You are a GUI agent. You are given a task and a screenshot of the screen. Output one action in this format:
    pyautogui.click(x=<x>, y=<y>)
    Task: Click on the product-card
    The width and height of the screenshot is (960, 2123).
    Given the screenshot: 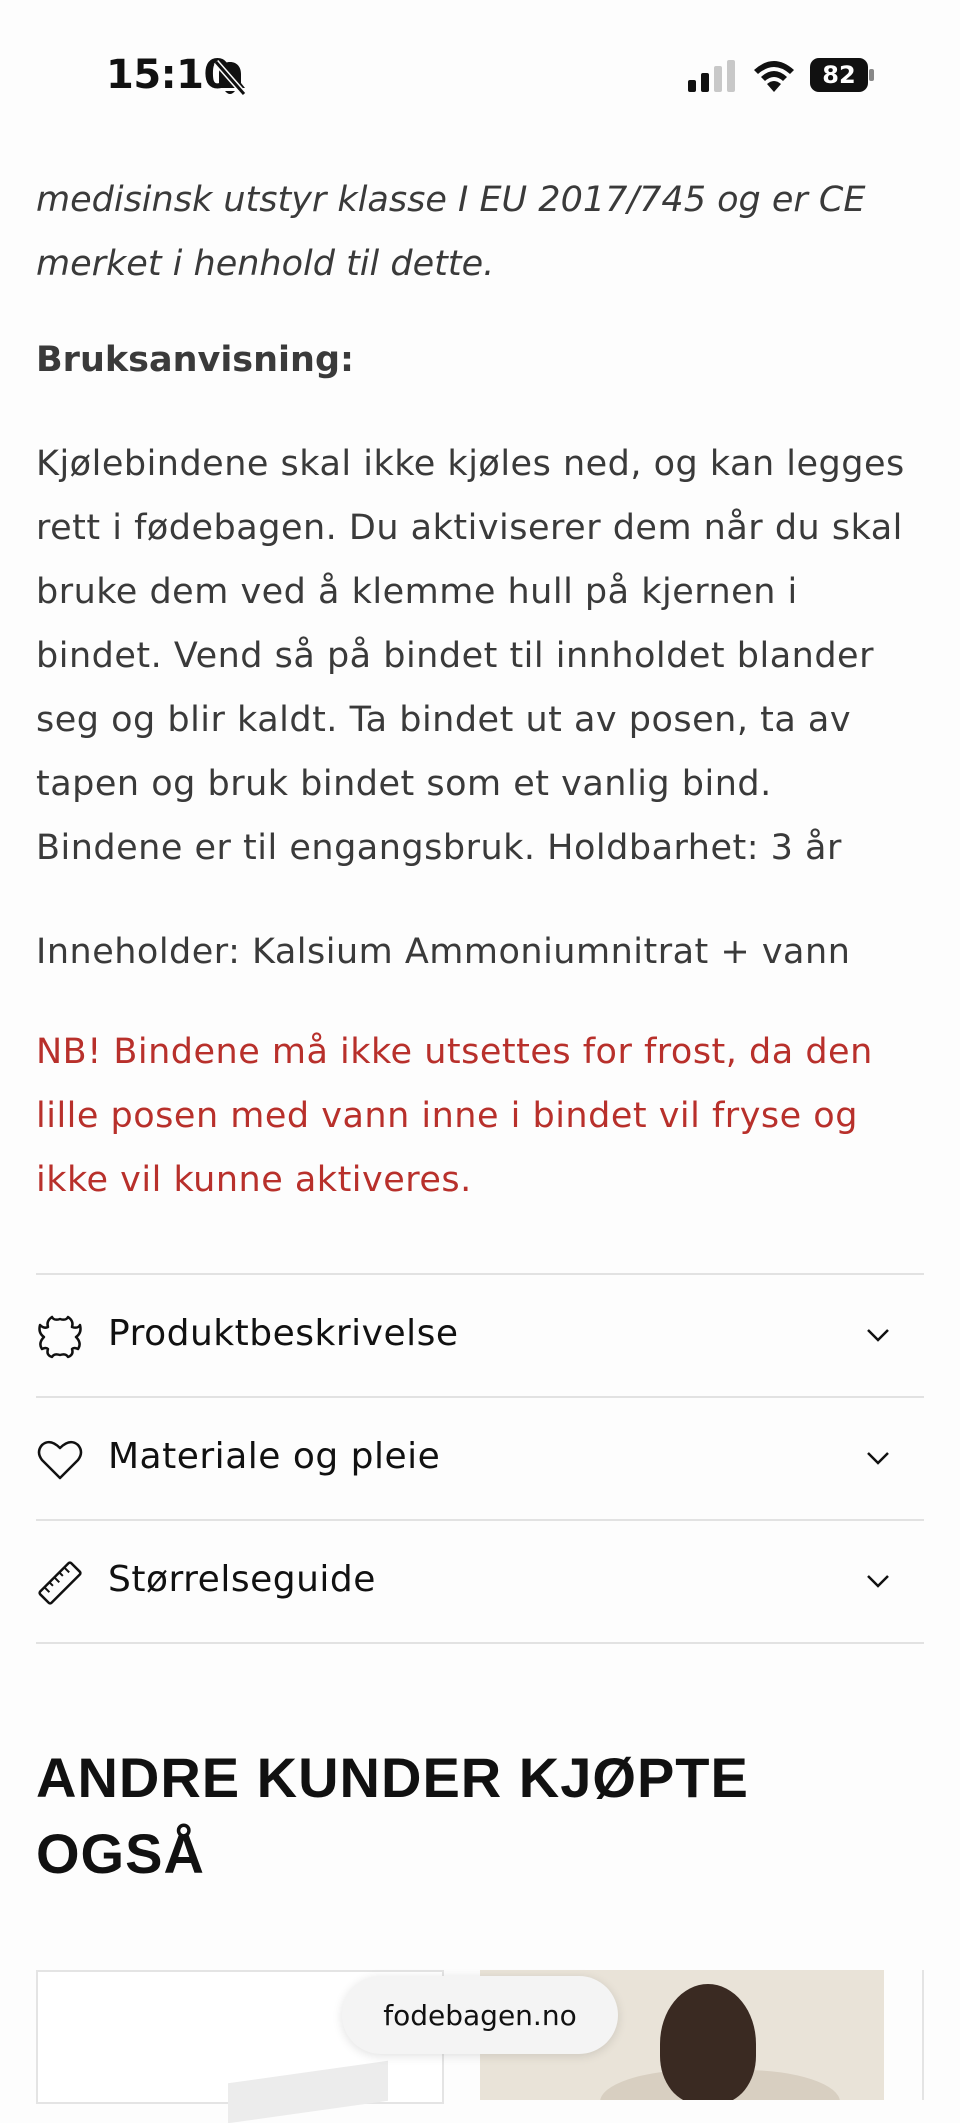 What is the action you would take?
    pyautogui.click(x=941, y=2035)
    